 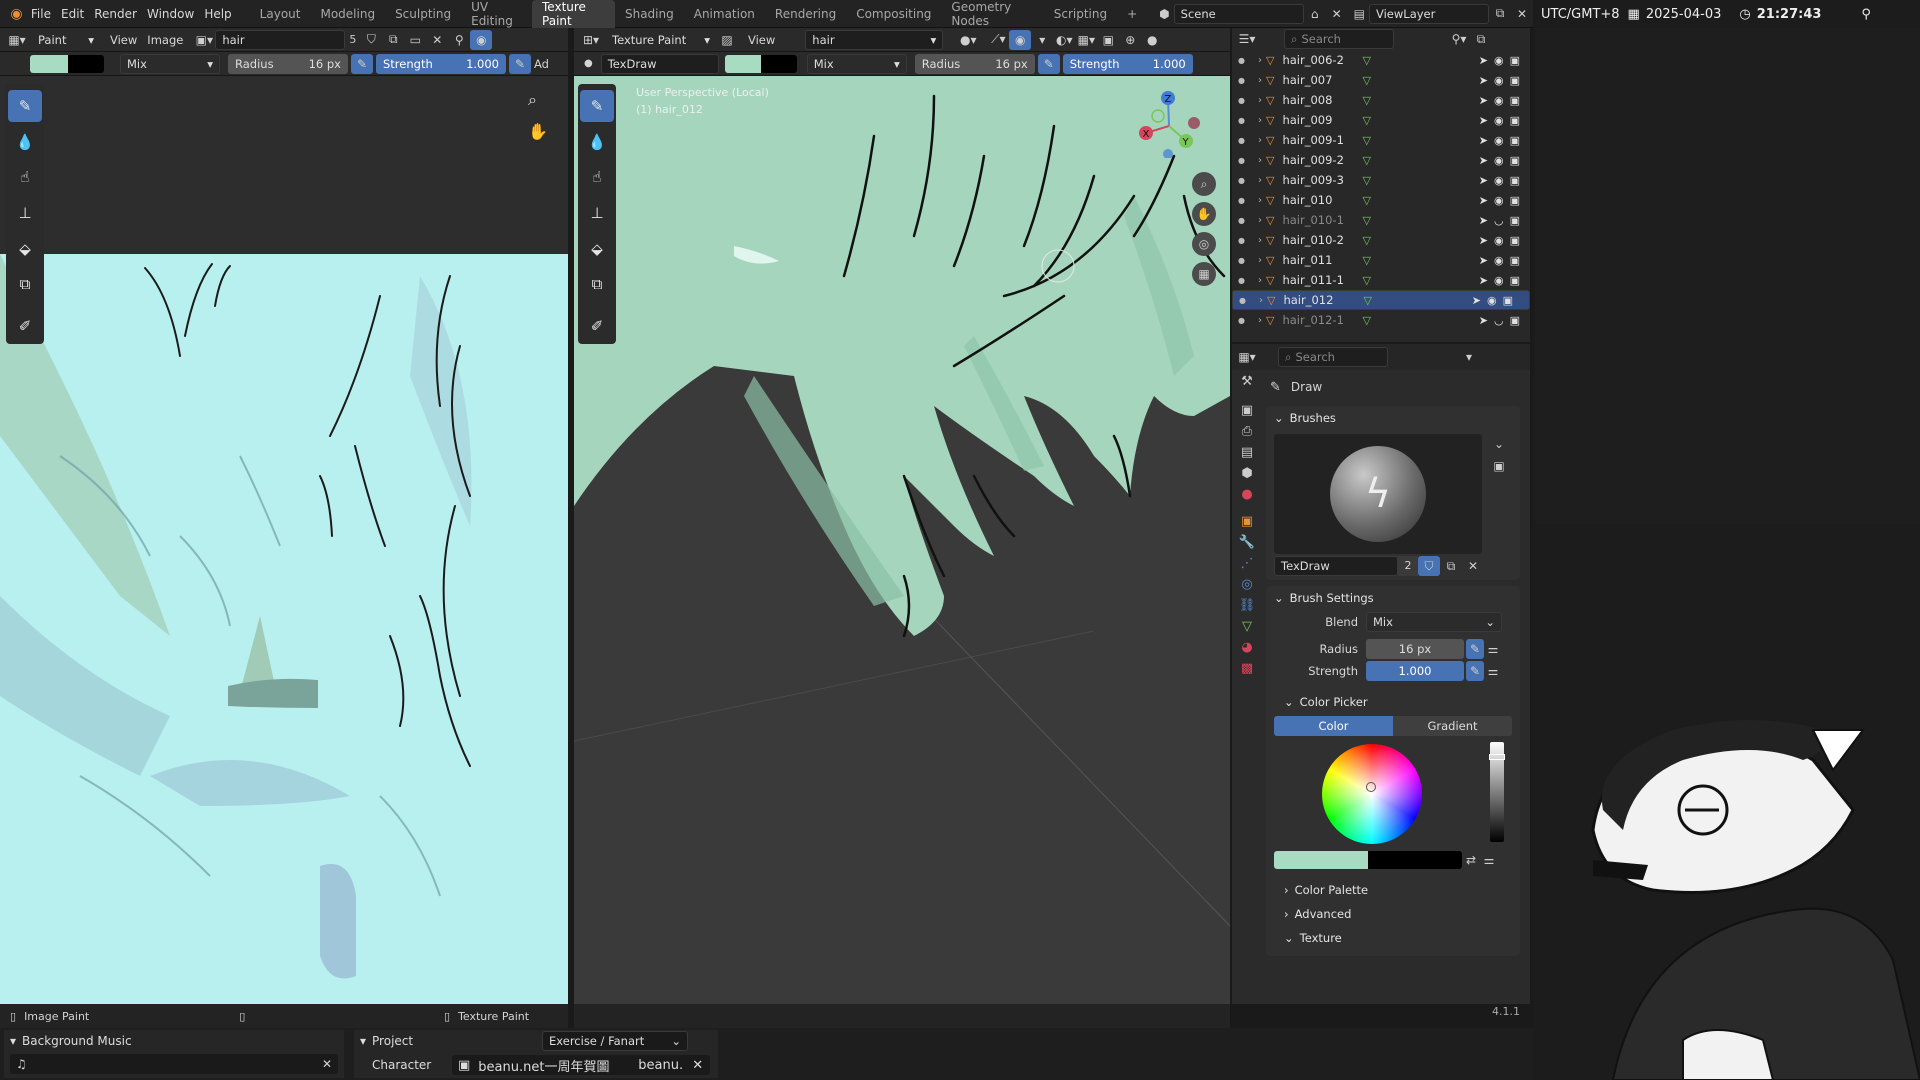 What do you see at coordinates (1204, 214) in the screenshot?
I see `viewport-pan-icon: ✋` at bounding box center [1204, 214].